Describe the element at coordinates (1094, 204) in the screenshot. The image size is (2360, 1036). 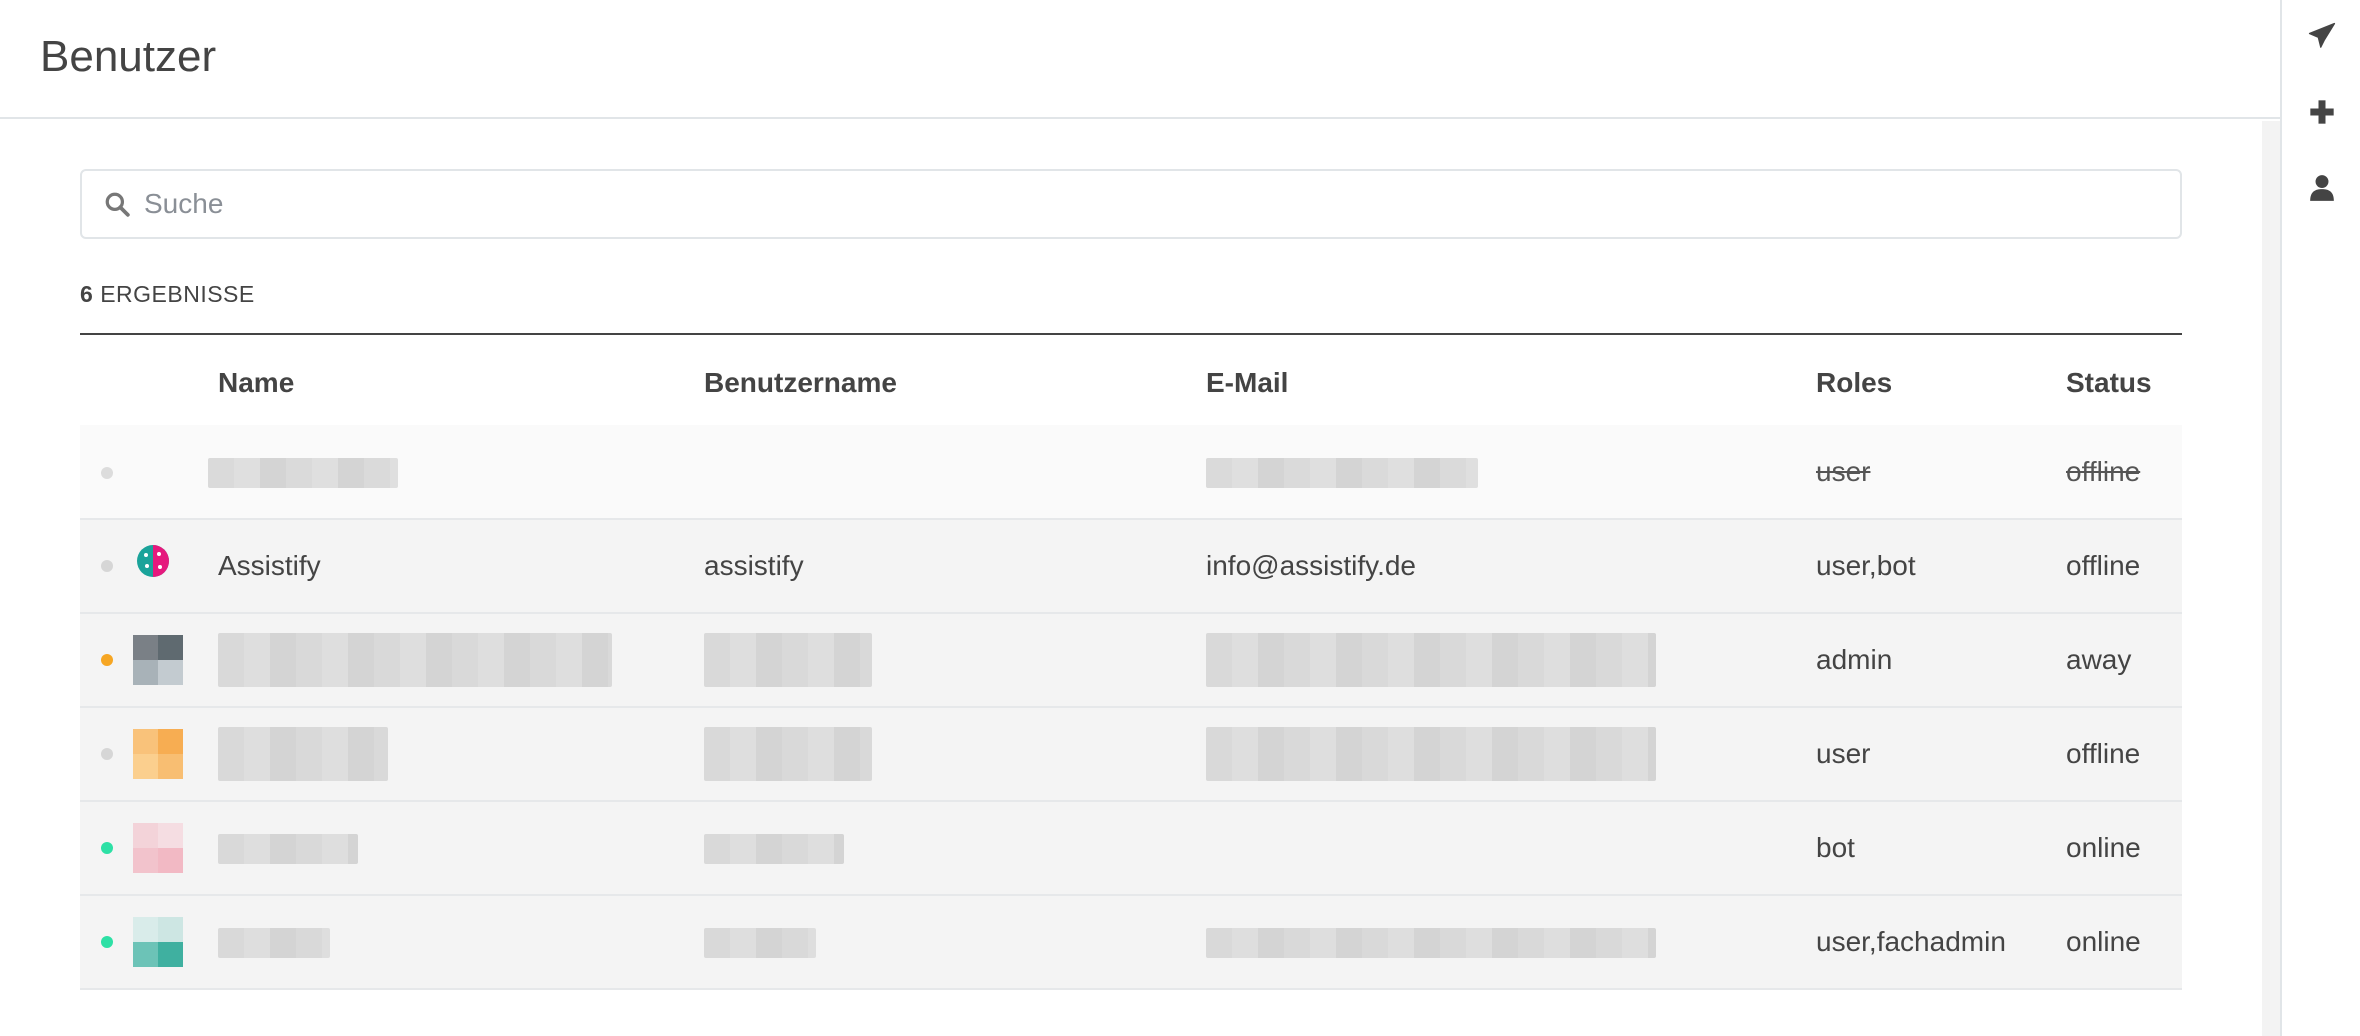
I see `search-input` at that location.